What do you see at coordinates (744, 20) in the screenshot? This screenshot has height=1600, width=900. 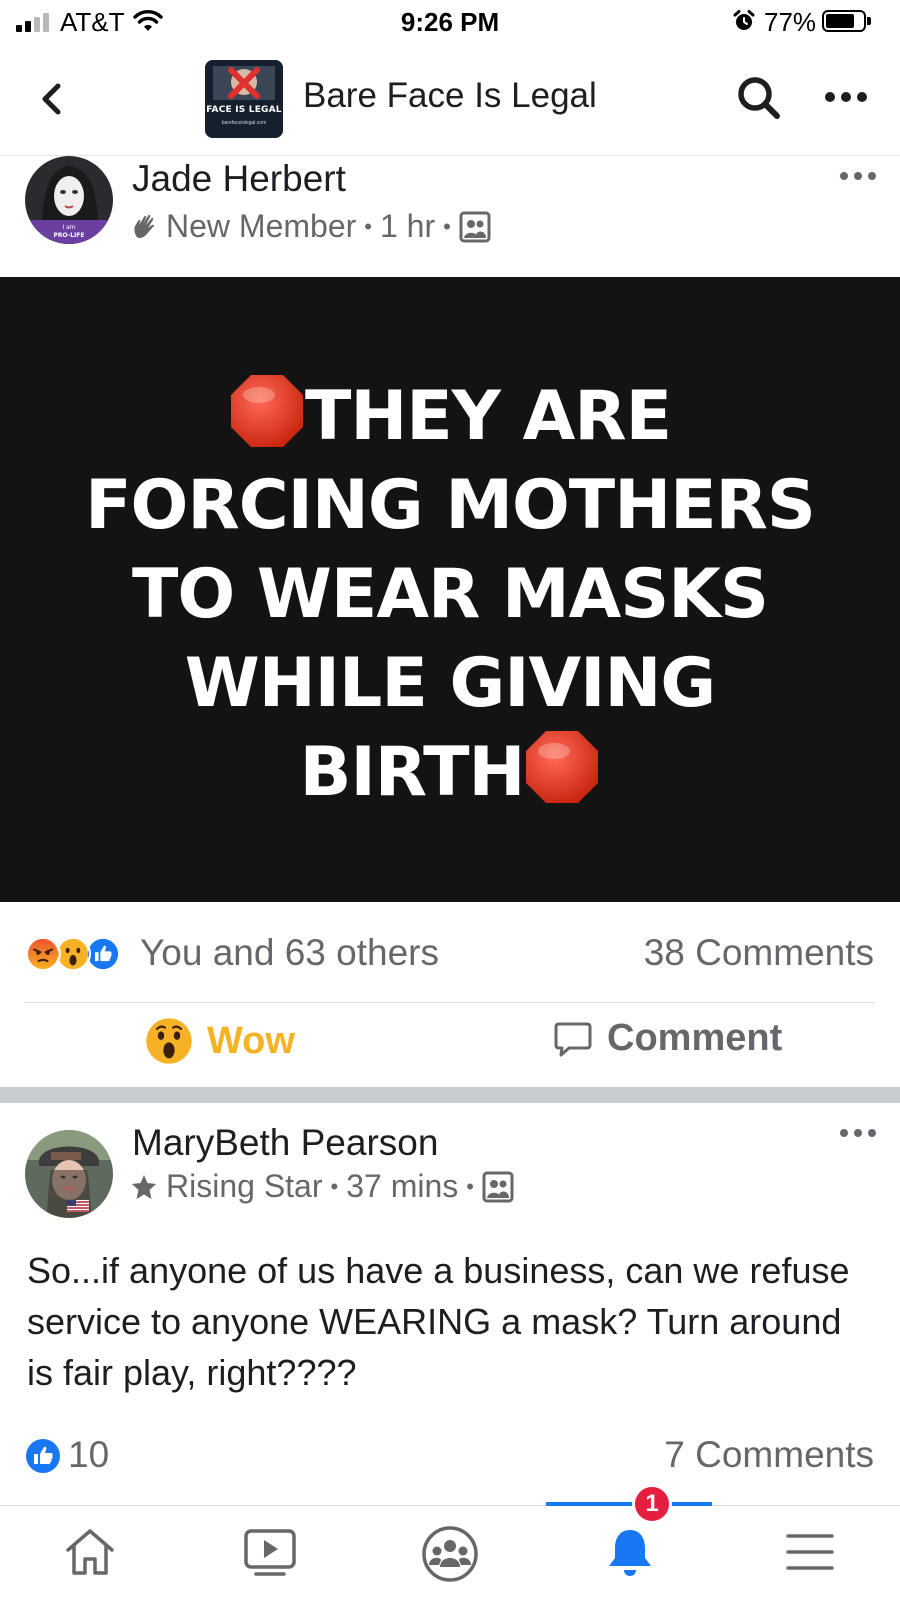 I see `alarm-clock-icon` at bounding box center [744, 20].